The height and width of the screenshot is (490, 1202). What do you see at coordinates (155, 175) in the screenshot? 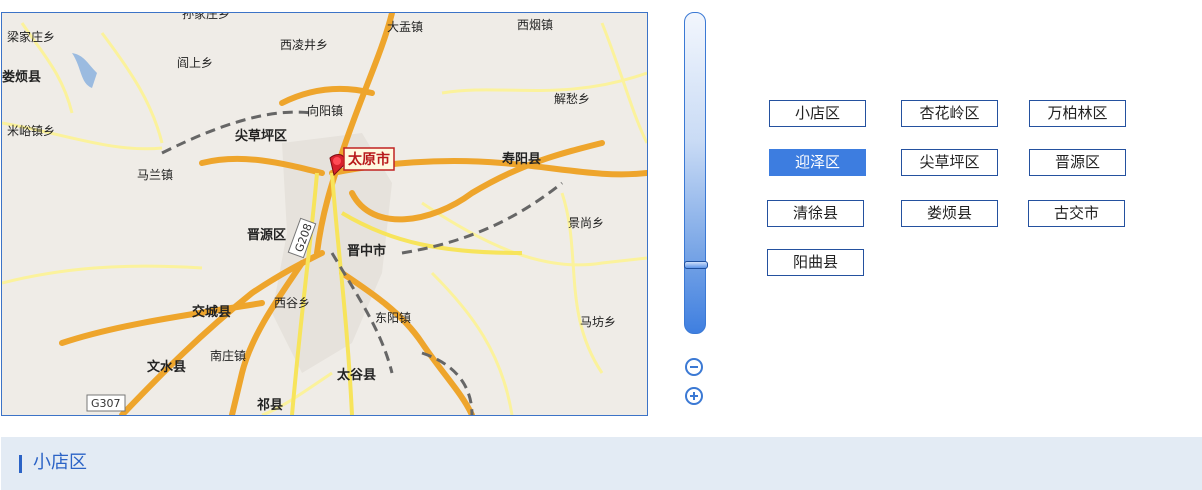
I see `place-label: 马兰镇` at bounding box center [155, 175].